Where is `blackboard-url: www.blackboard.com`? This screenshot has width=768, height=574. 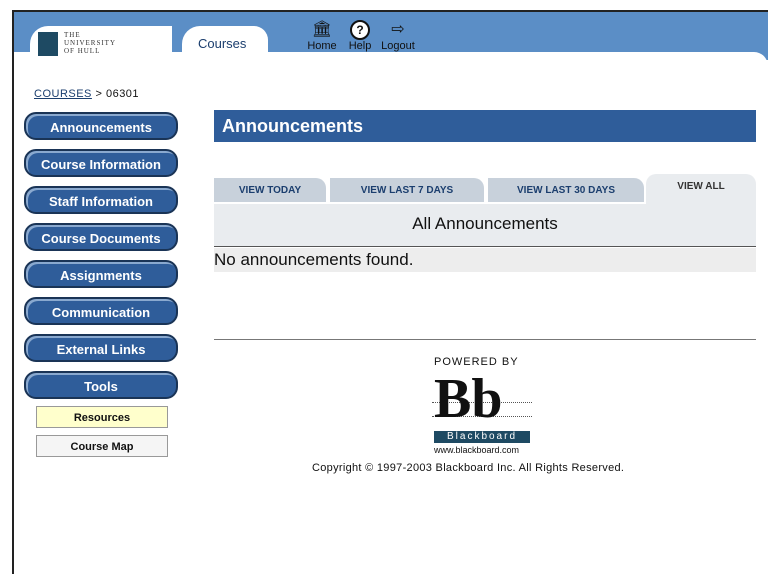 blackboard-url: www.blackboard.com is located at coordinates (476, 450).